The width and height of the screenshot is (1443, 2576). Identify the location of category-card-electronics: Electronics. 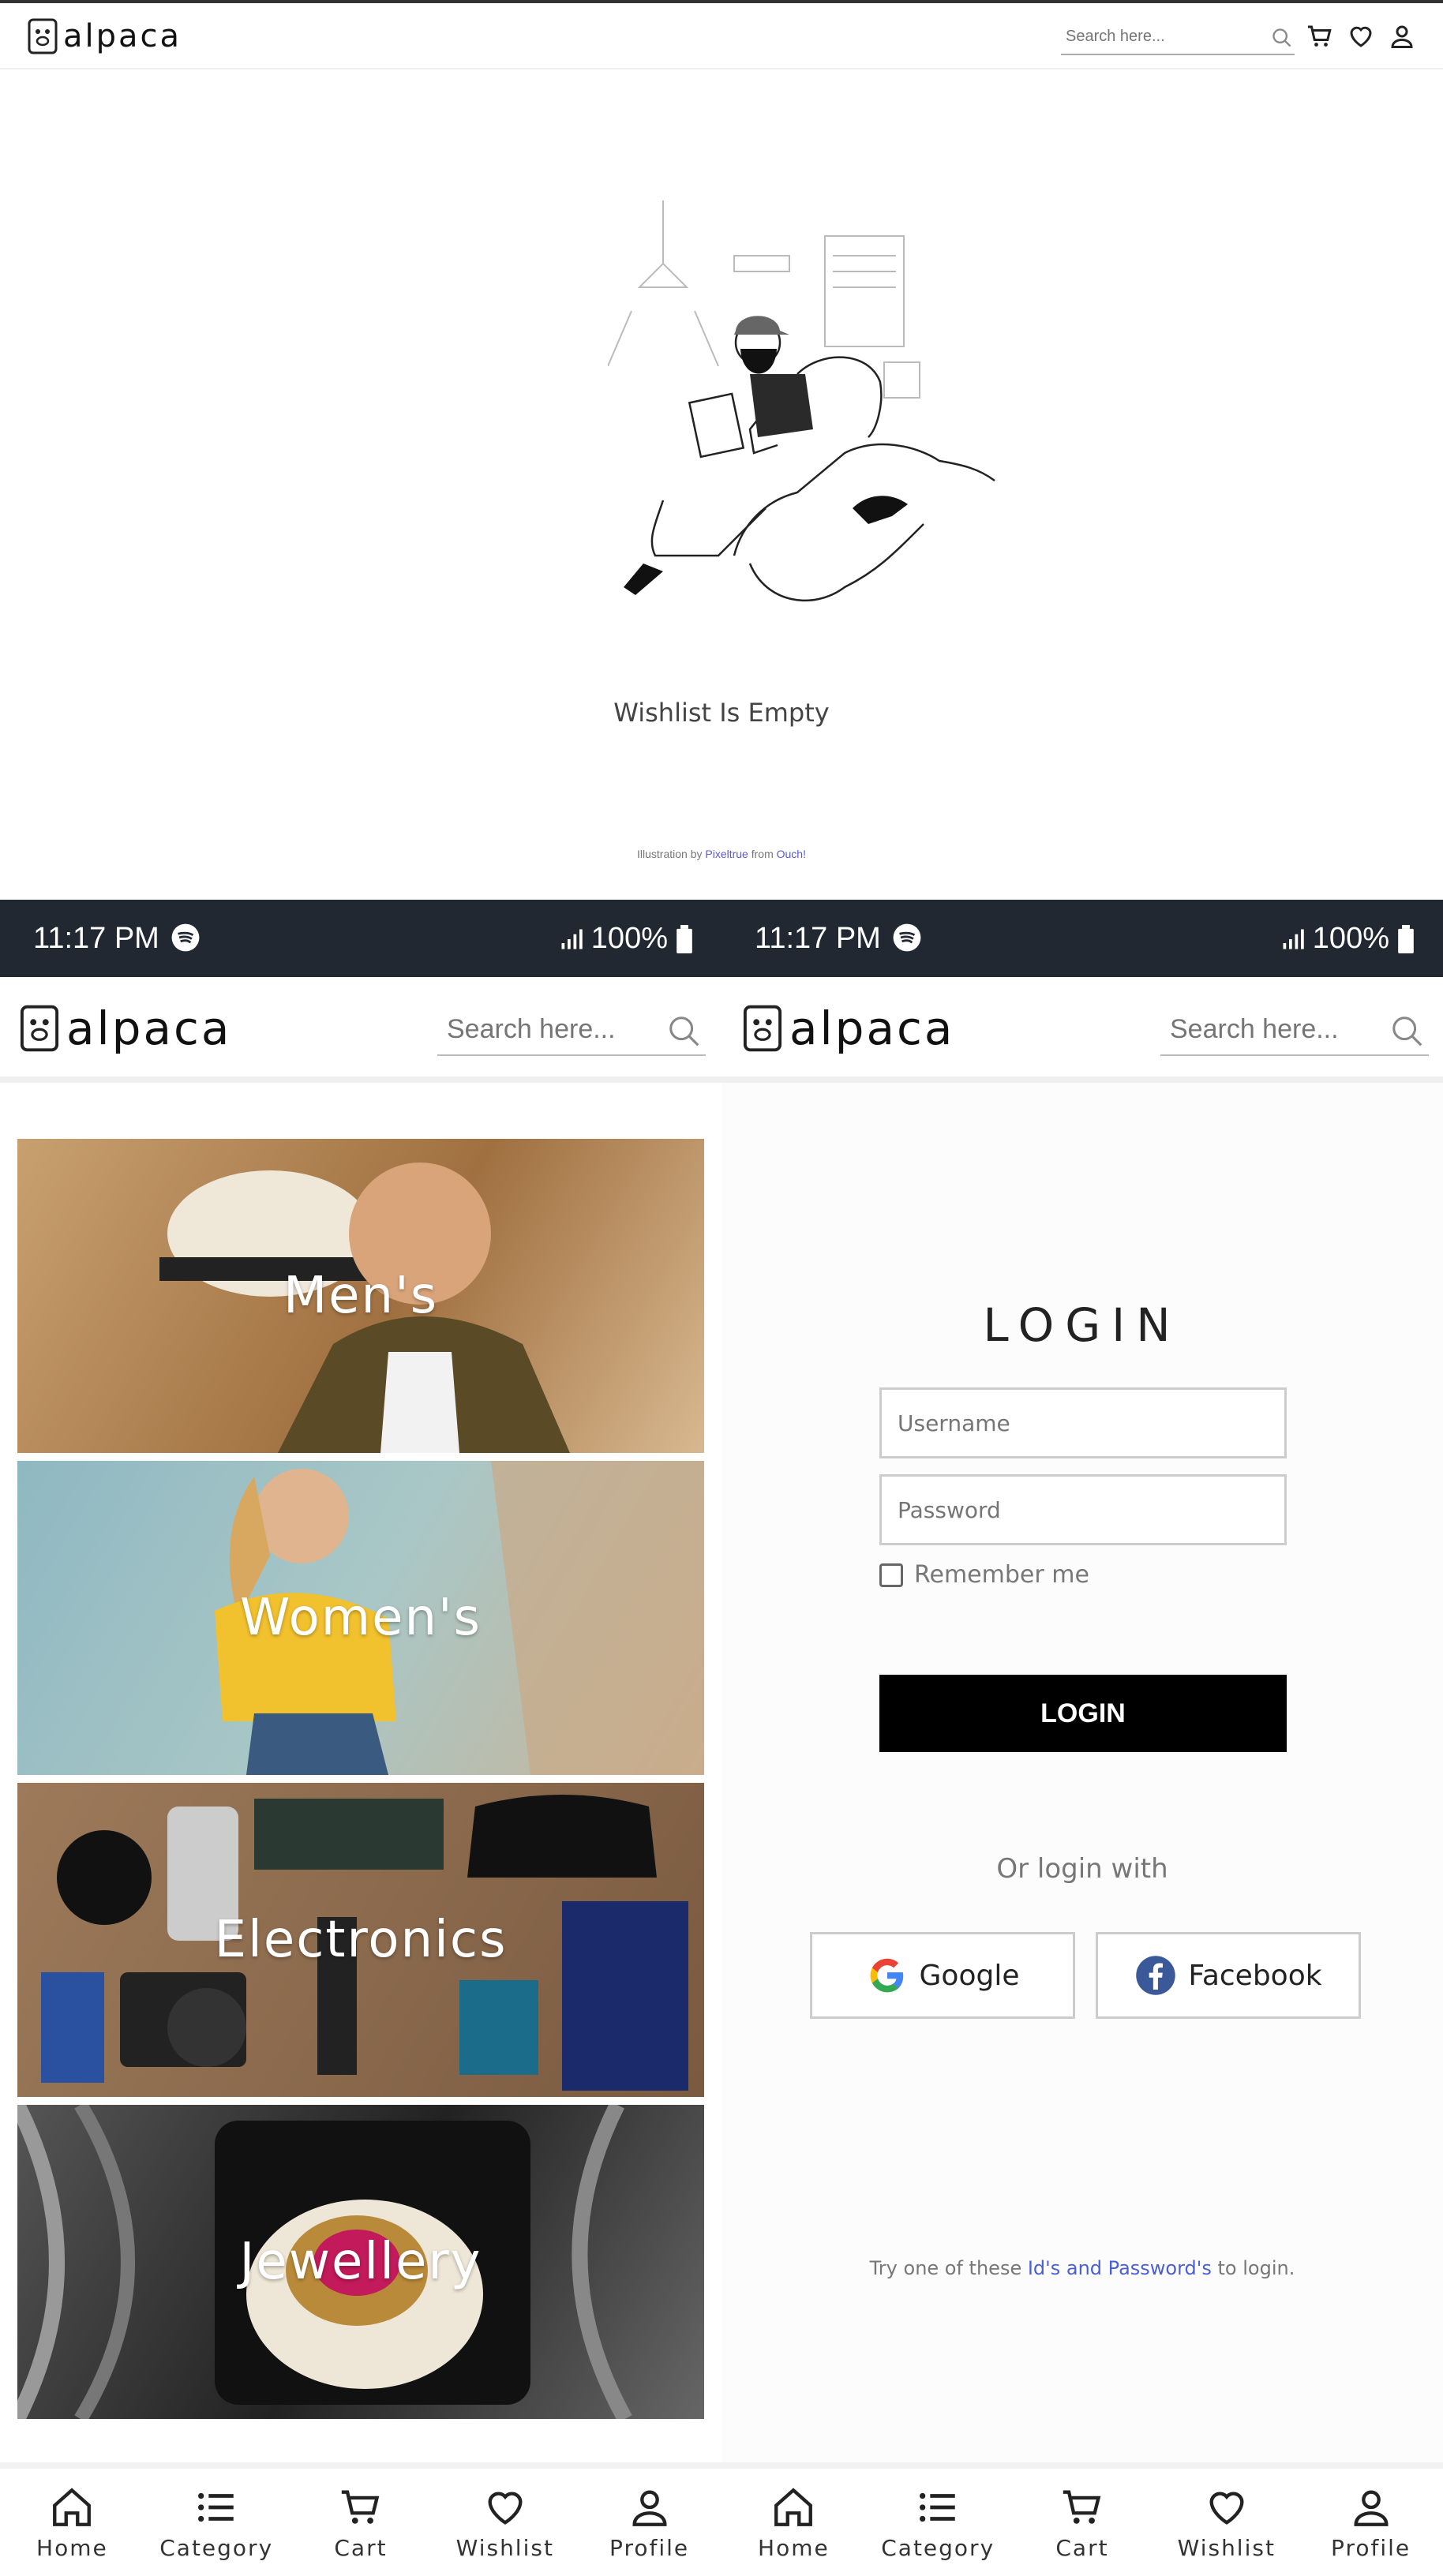
(360, 1940).